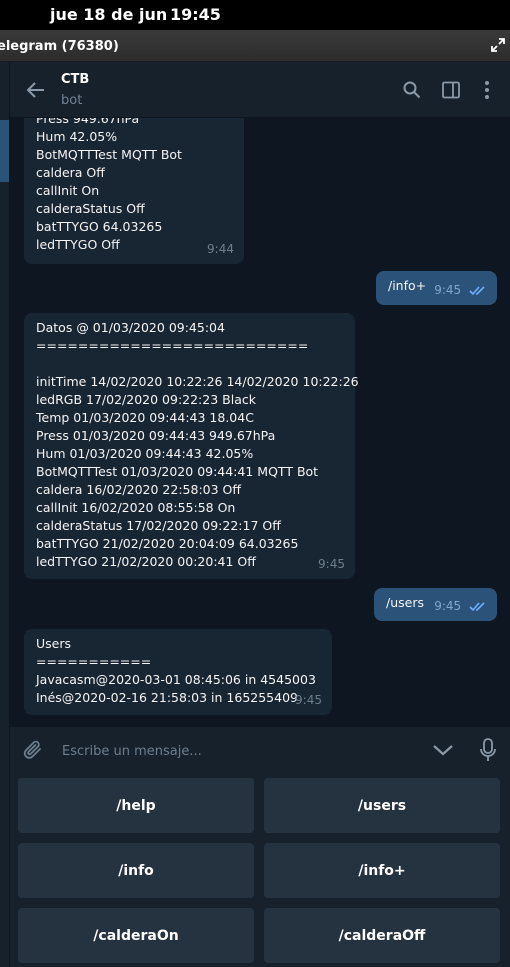 The image size is (510, 967). I want to click on paperclip-icon, so click(33, 750).